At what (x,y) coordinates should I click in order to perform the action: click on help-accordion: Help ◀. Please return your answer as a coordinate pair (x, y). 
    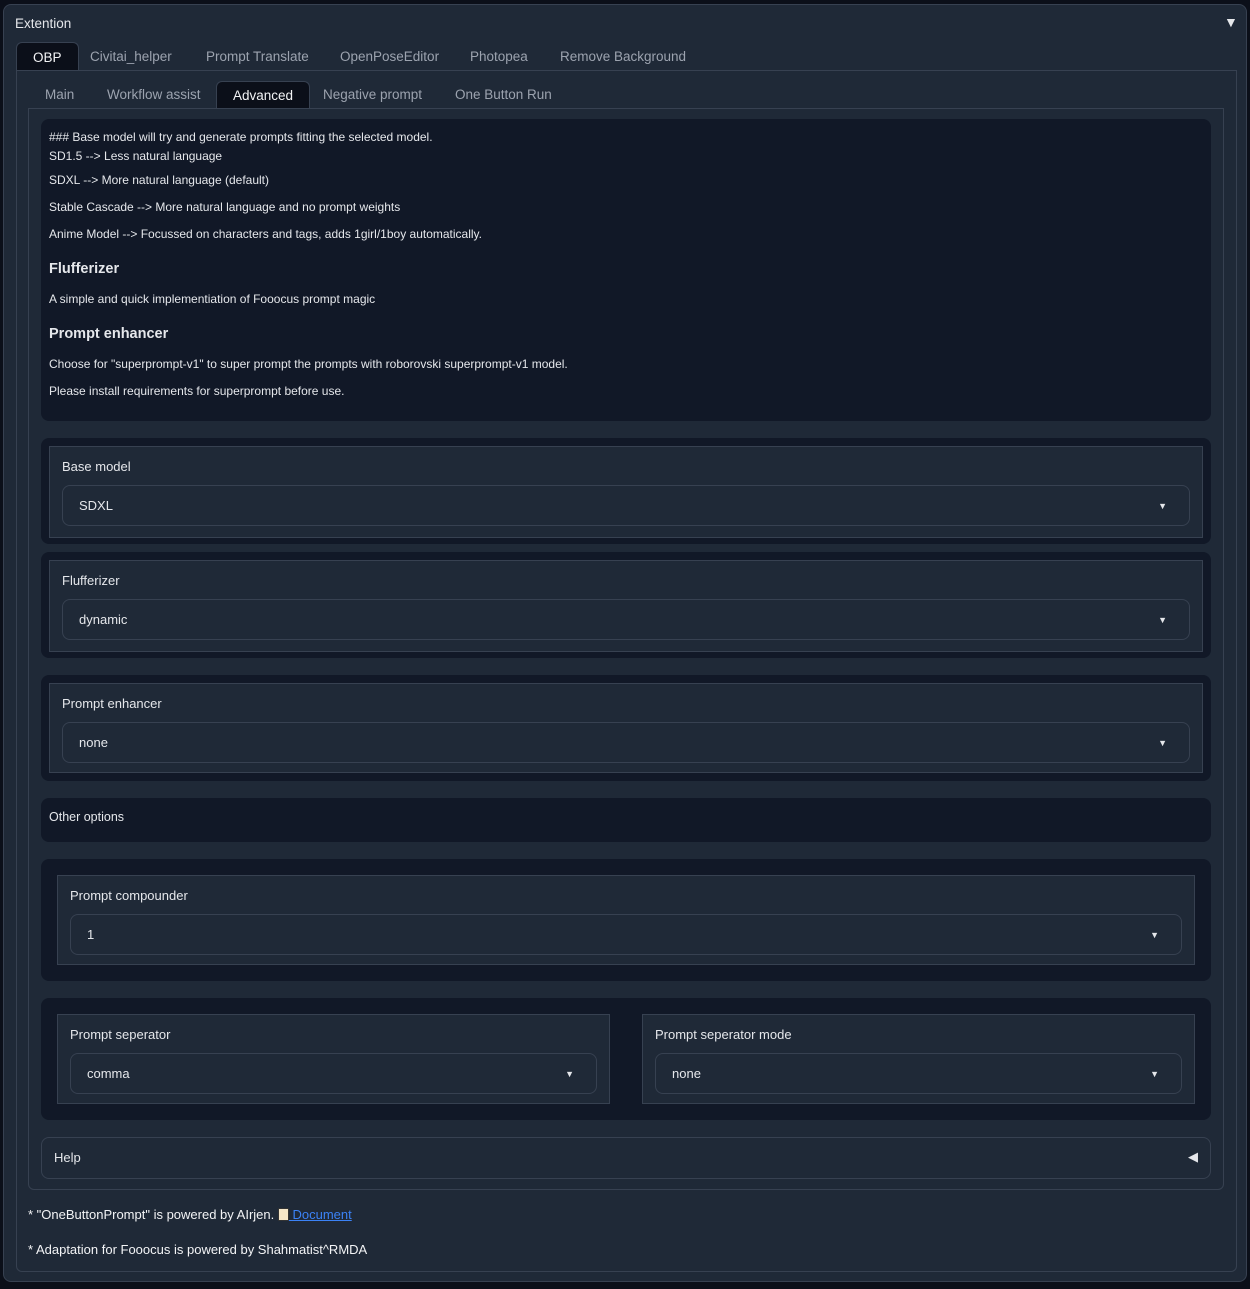
    Looking at the image, I should click on (626, 1158).